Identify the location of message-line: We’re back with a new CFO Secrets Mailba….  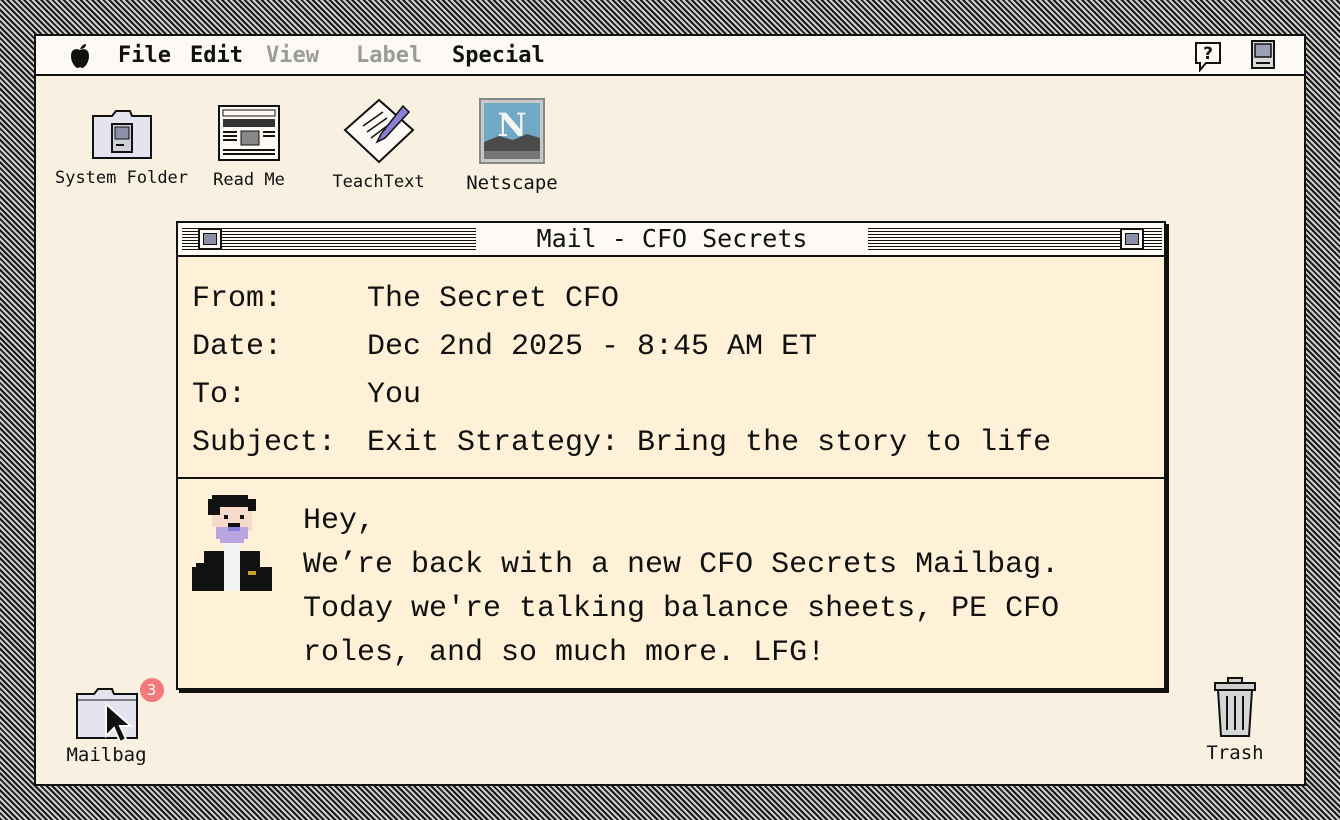
(681, 565).